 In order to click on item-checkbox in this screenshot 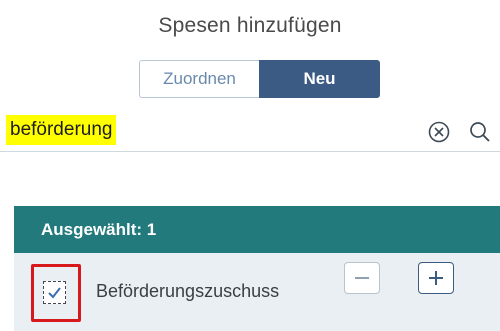, I will do `click(54, 292)`.